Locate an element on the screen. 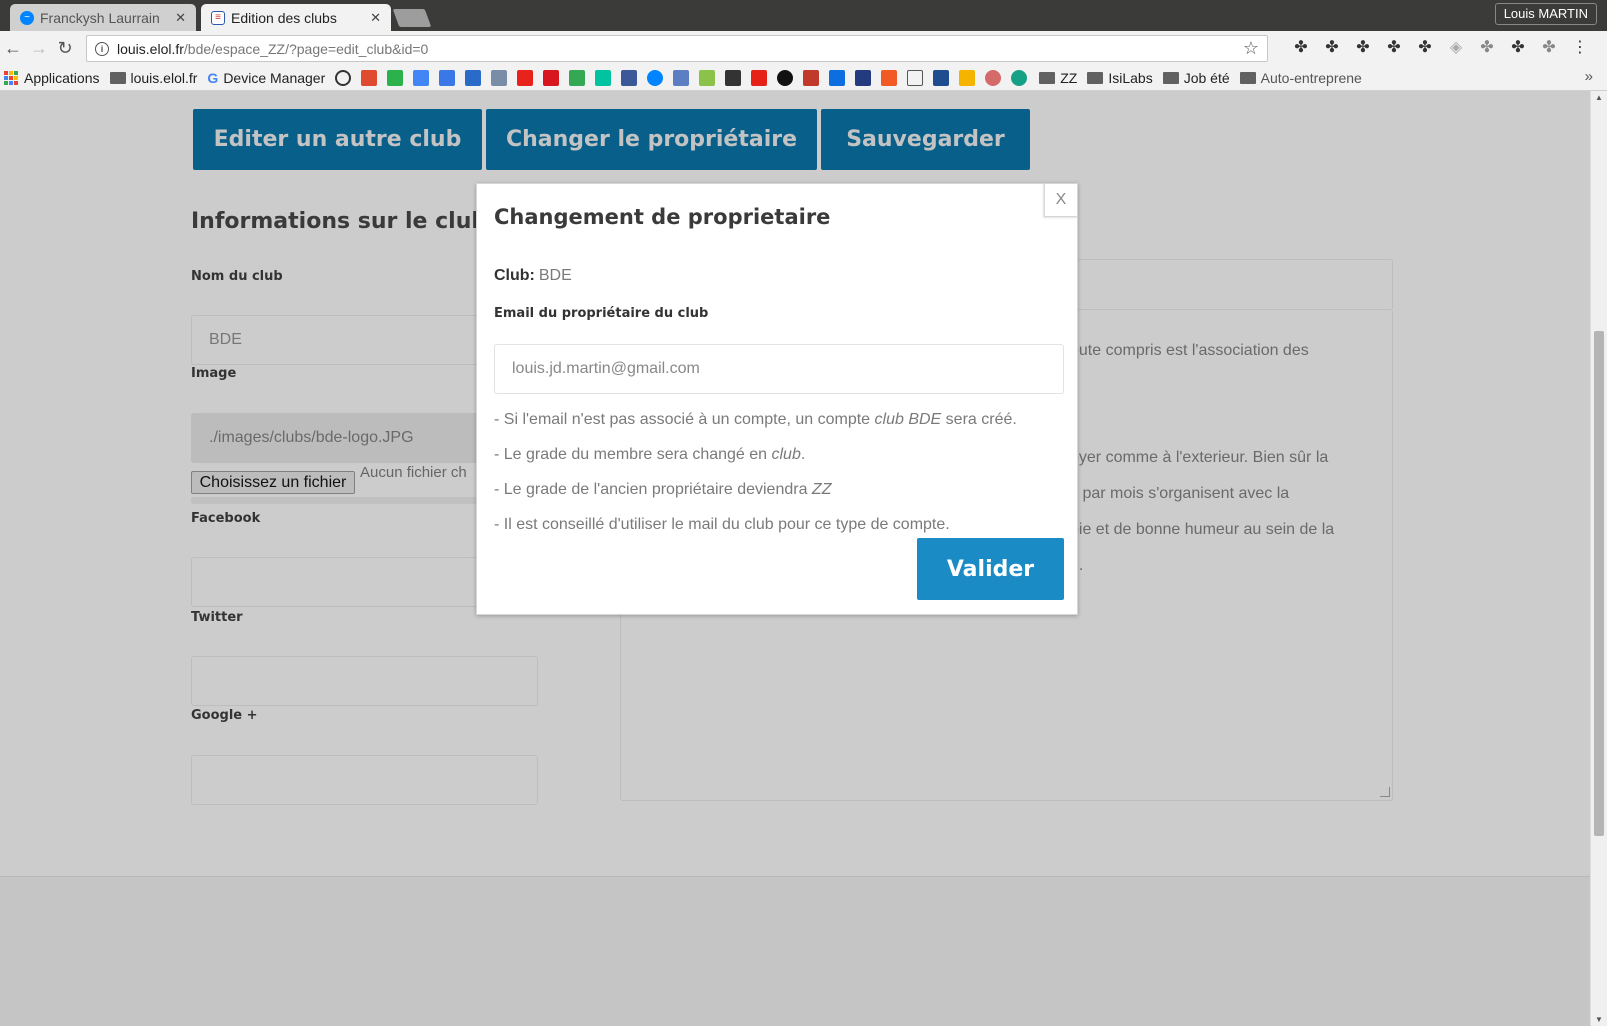  maps-icon is located at coordinates (577, 77).